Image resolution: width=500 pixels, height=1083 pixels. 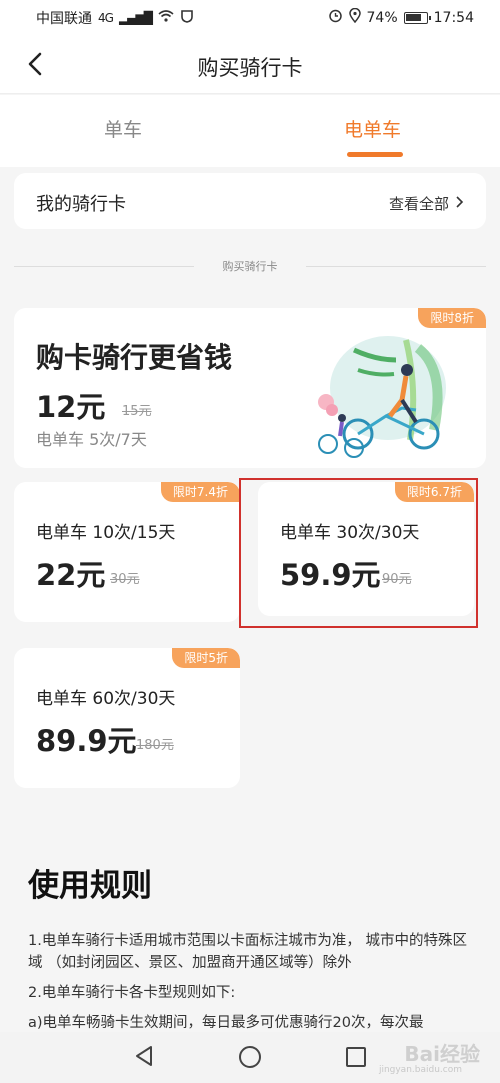 I want to click on my-ride-cards-row: 我的骑行卡 查看全部, so click(x=250, y=201).